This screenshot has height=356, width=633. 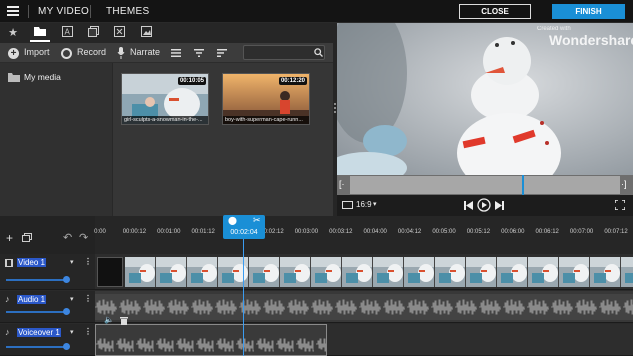 I want to click on clip-duration: 00:10:05, so click(x=191, y=81).